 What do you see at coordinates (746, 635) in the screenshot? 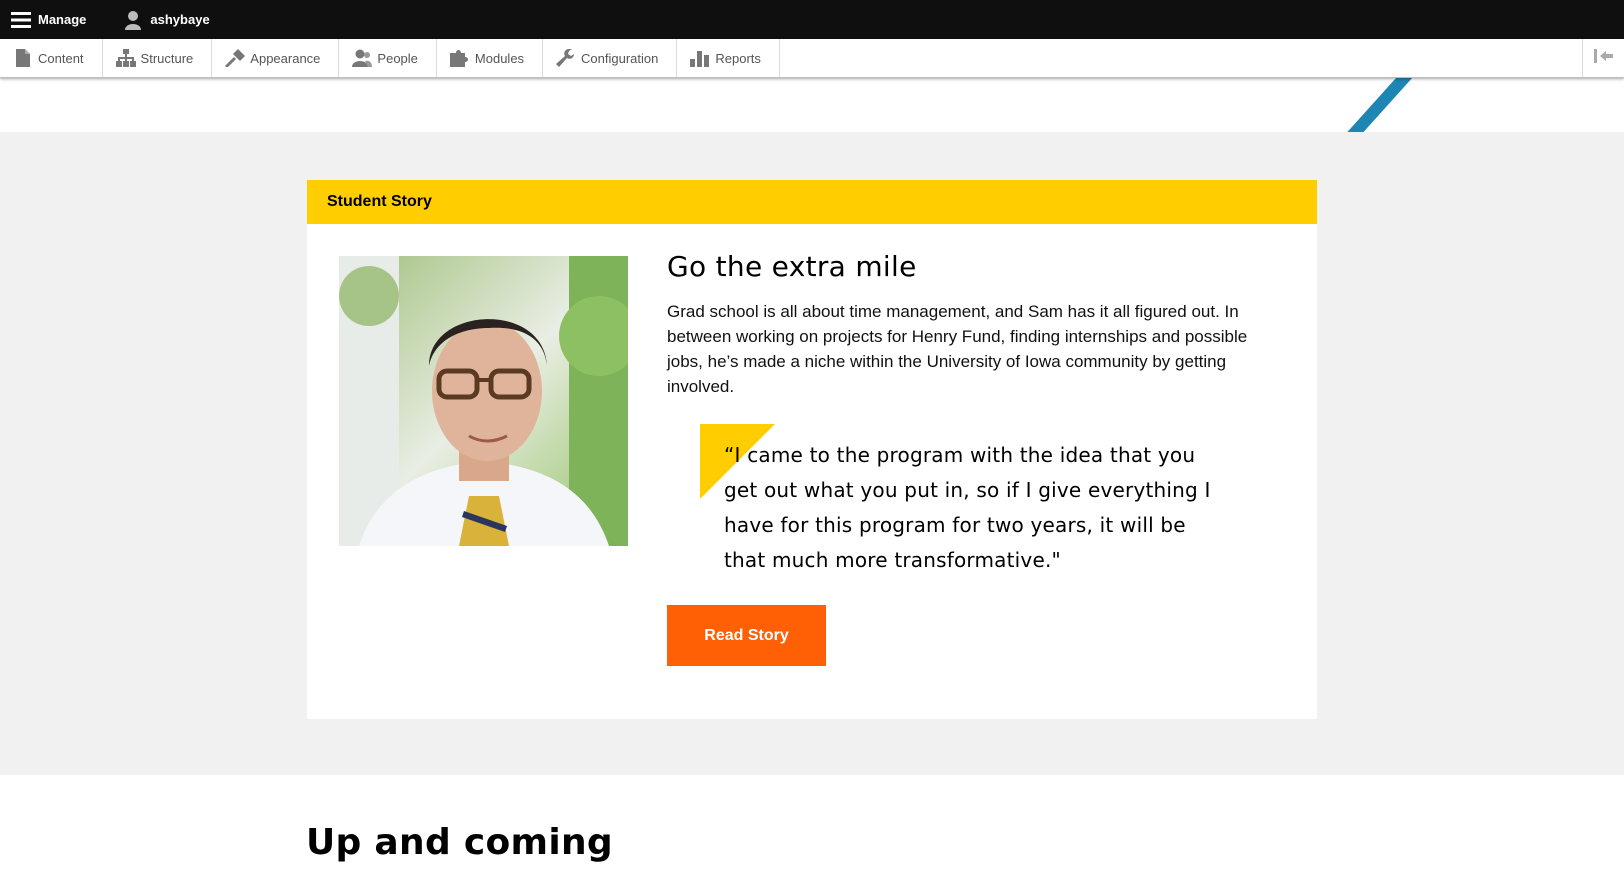
I see `read-story-button: Read Story` at bounding box center [746, 635].